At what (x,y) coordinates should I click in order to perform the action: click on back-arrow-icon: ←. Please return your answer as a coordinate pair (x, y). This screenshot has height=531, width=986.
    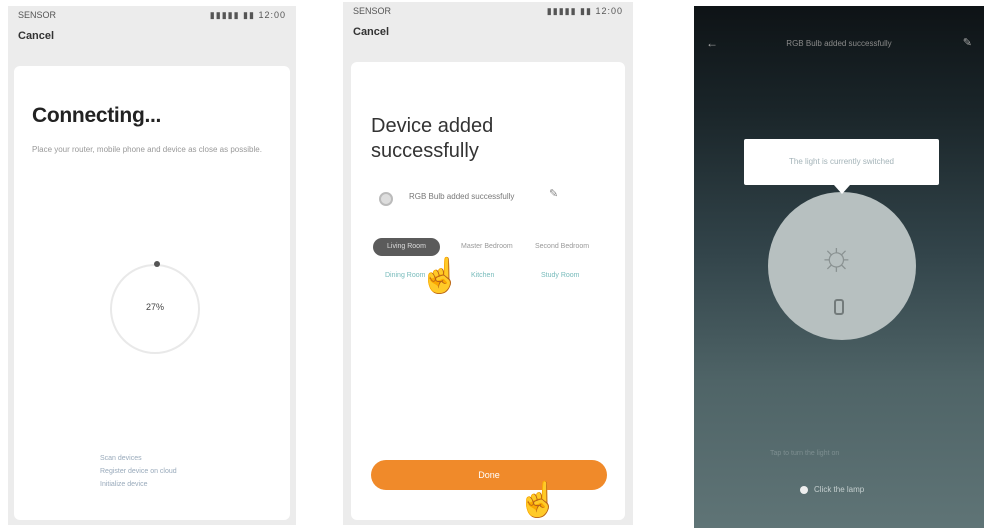
    Looking at the image, I should click on (712, 43).